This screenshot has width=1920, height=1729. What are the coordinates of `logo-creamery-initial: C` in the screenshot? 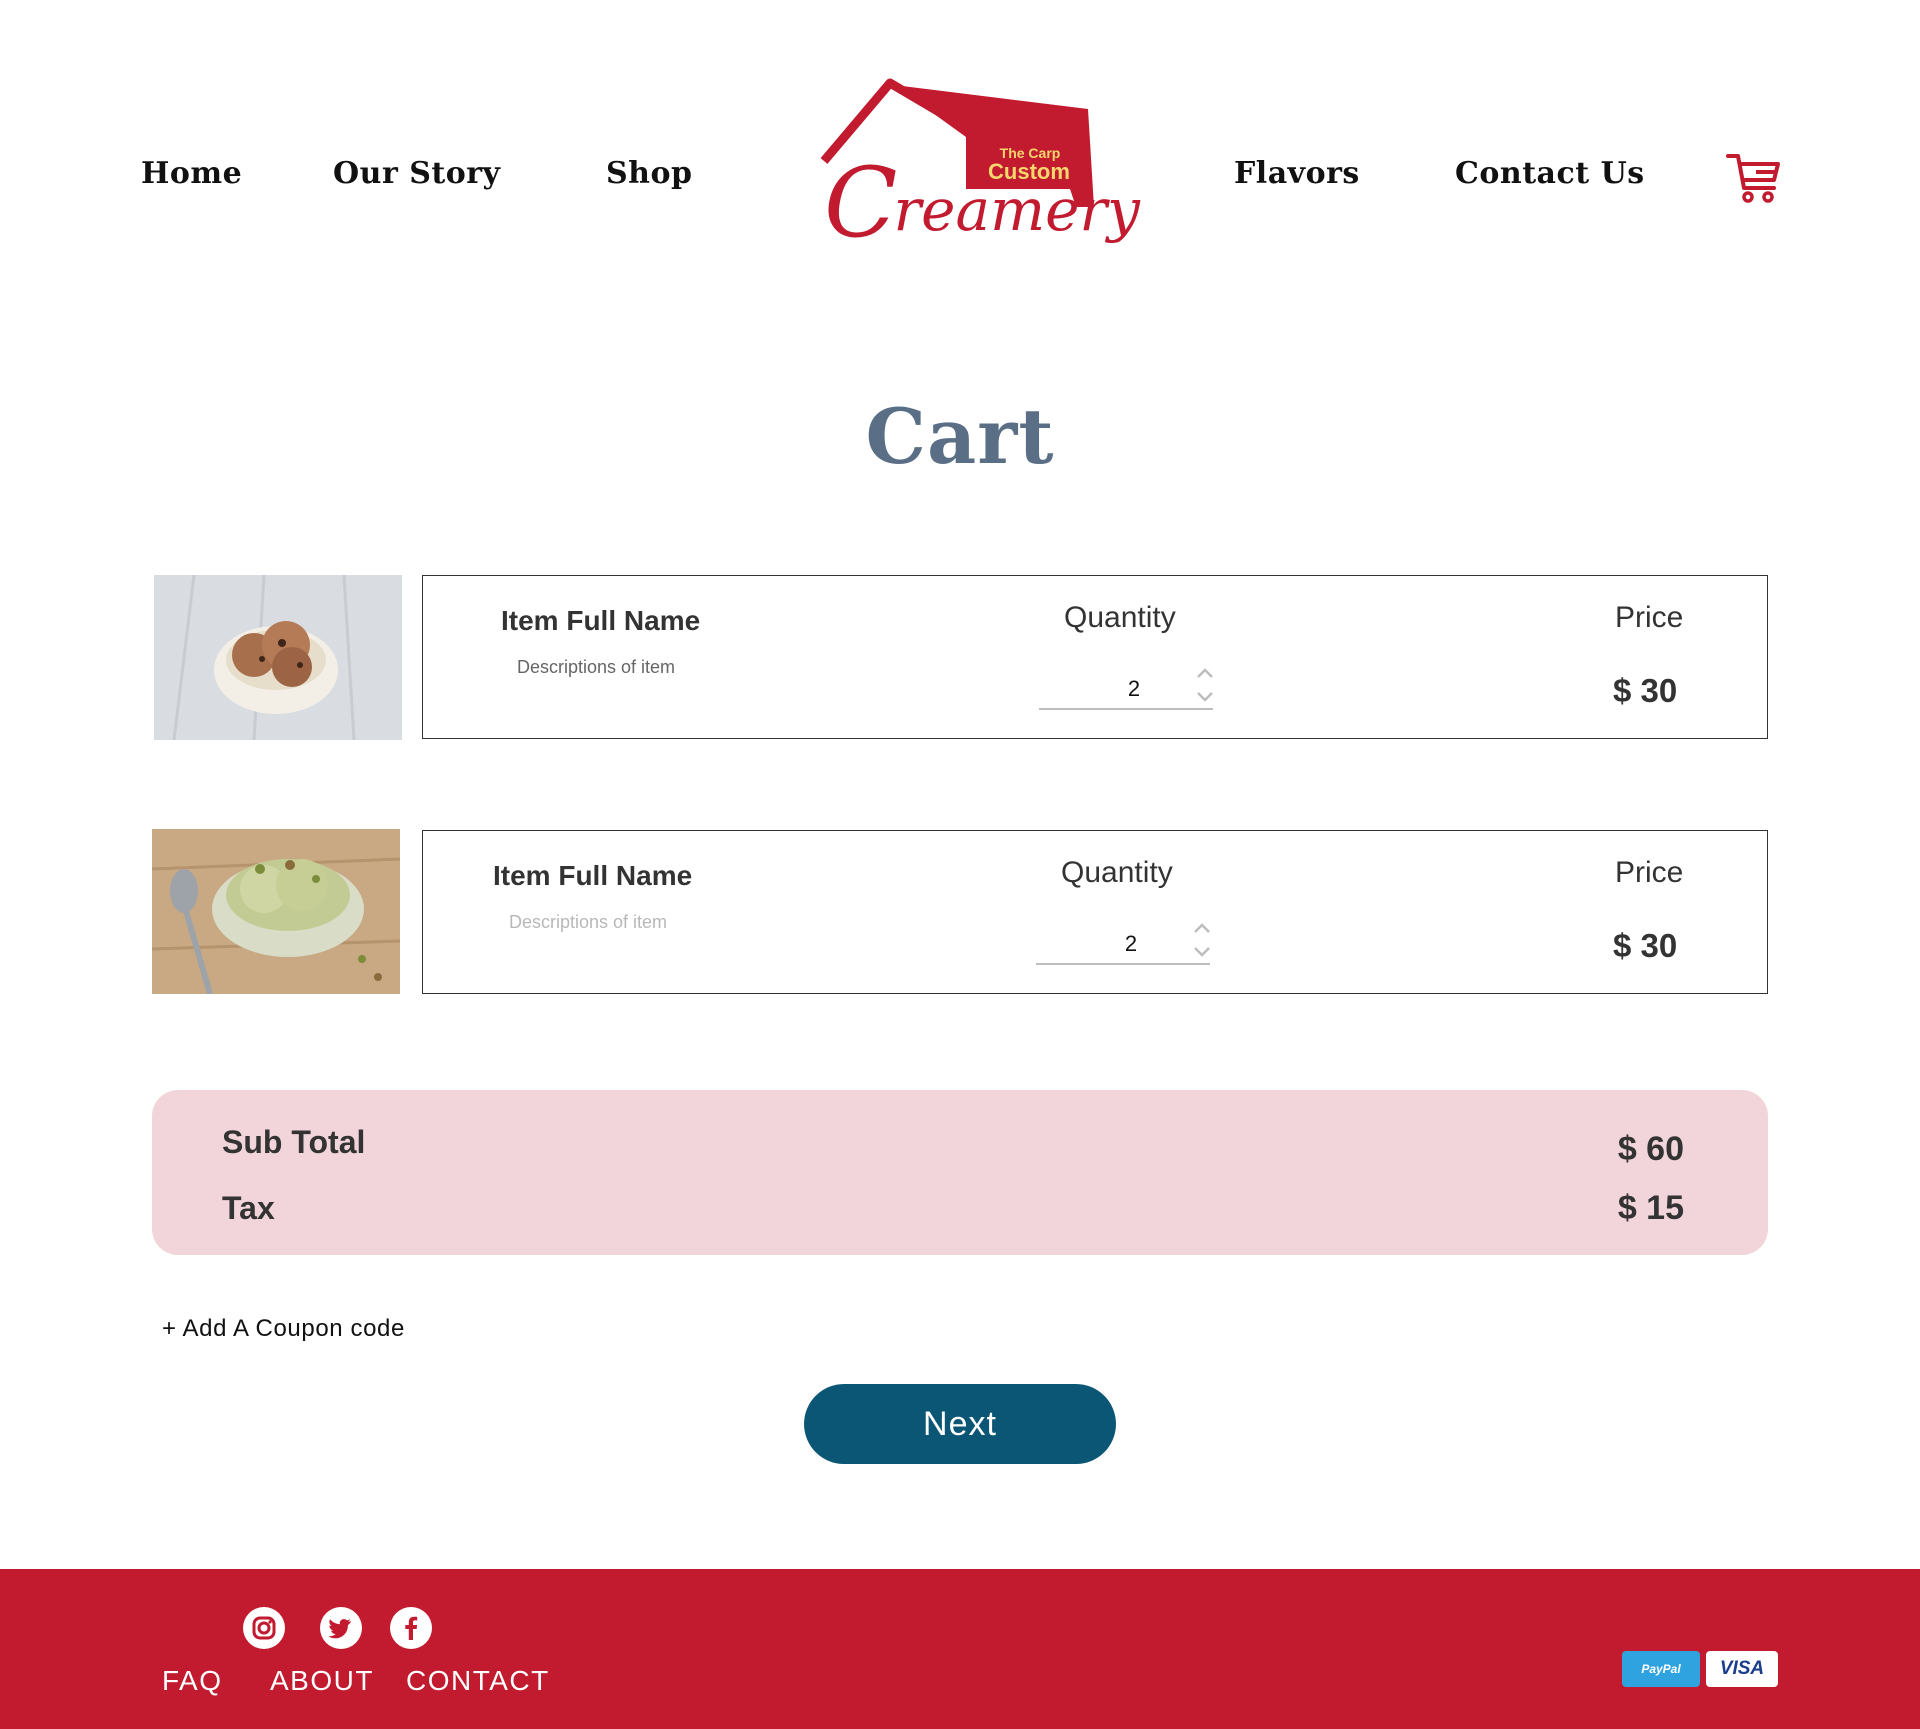 It's located at (861, 203).